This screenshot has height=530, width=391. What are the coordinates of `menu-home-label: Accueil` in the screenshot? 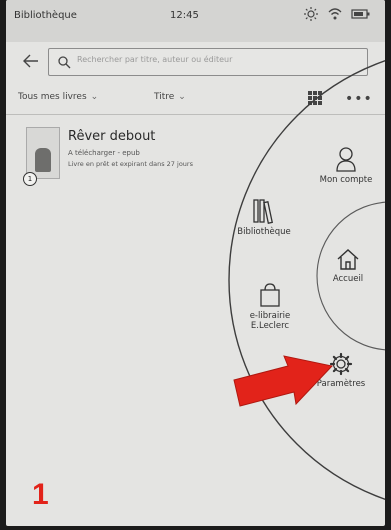 It's located at (348, 279).